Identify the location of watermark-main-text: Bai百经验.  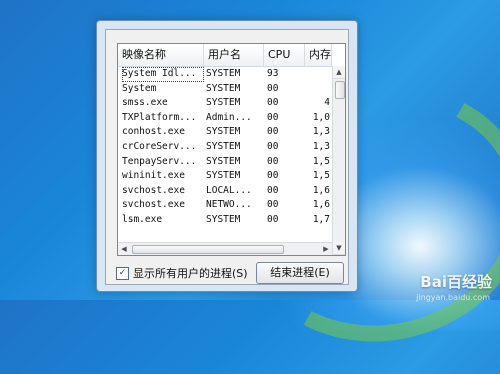
(456, 282).